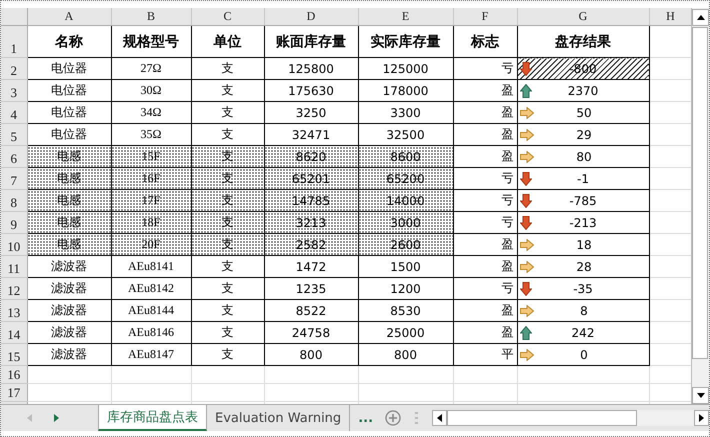 Image resolution: width=710 pixels, height=437 pixels. I want to click on table-cell: AEu8147, so click(151, 355).